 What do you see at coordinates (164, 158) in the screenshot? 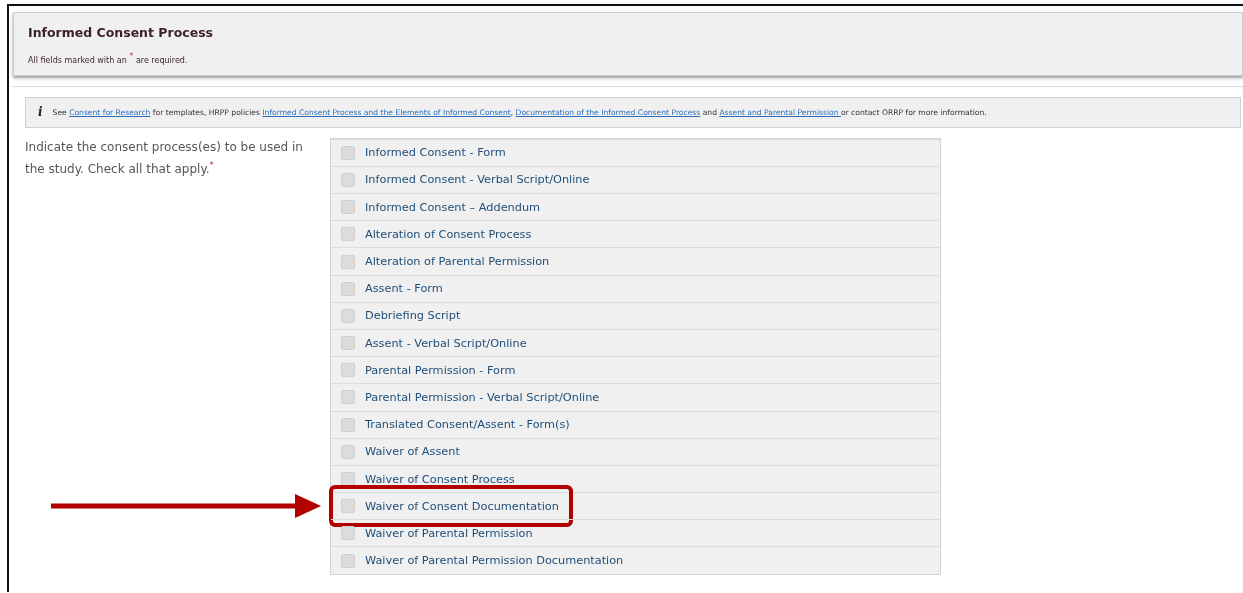
I see `question-label: Indicate the consent process(es) to be used in the study. Check all that apply.$^{*}$` at bounding box center [164, 158].